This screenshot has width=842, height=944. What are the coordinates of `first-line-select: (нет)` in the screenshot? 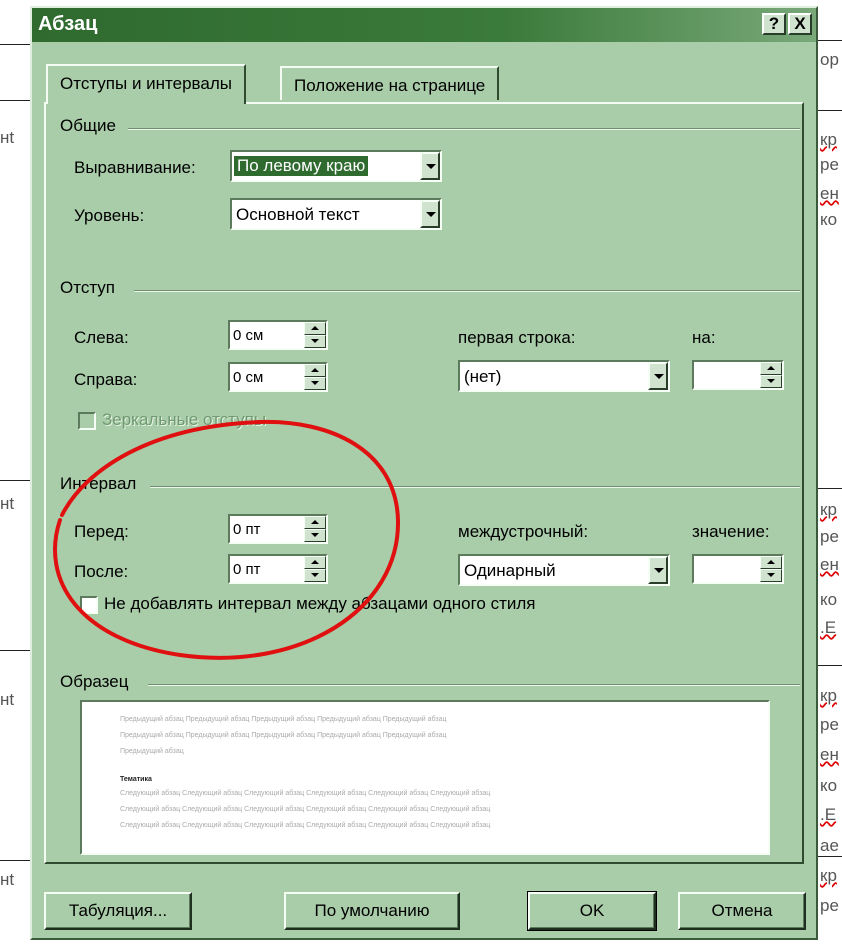 It's located at (564, 376).